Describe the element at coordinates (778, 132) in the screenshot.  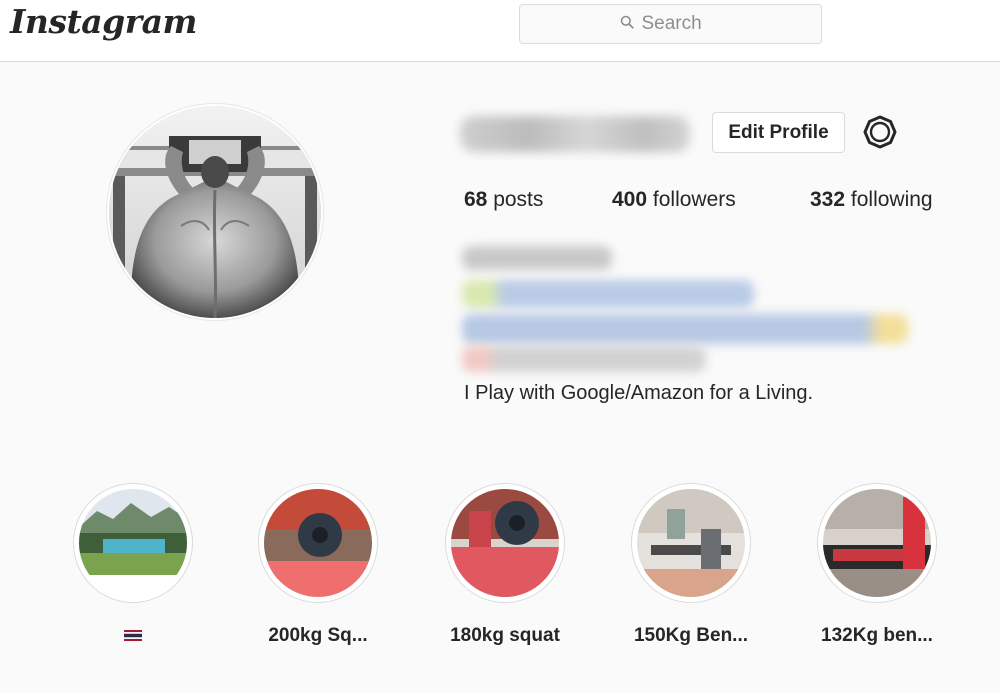
I see `edit-profile-button: Edit Profile` at that location.